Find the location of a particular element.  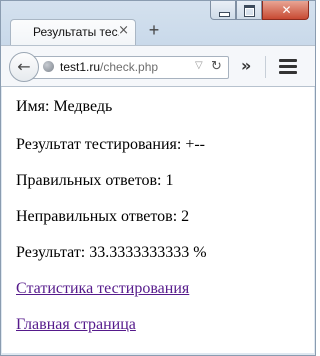

reload-icon: ↻ is located at coordinates (216, 66).